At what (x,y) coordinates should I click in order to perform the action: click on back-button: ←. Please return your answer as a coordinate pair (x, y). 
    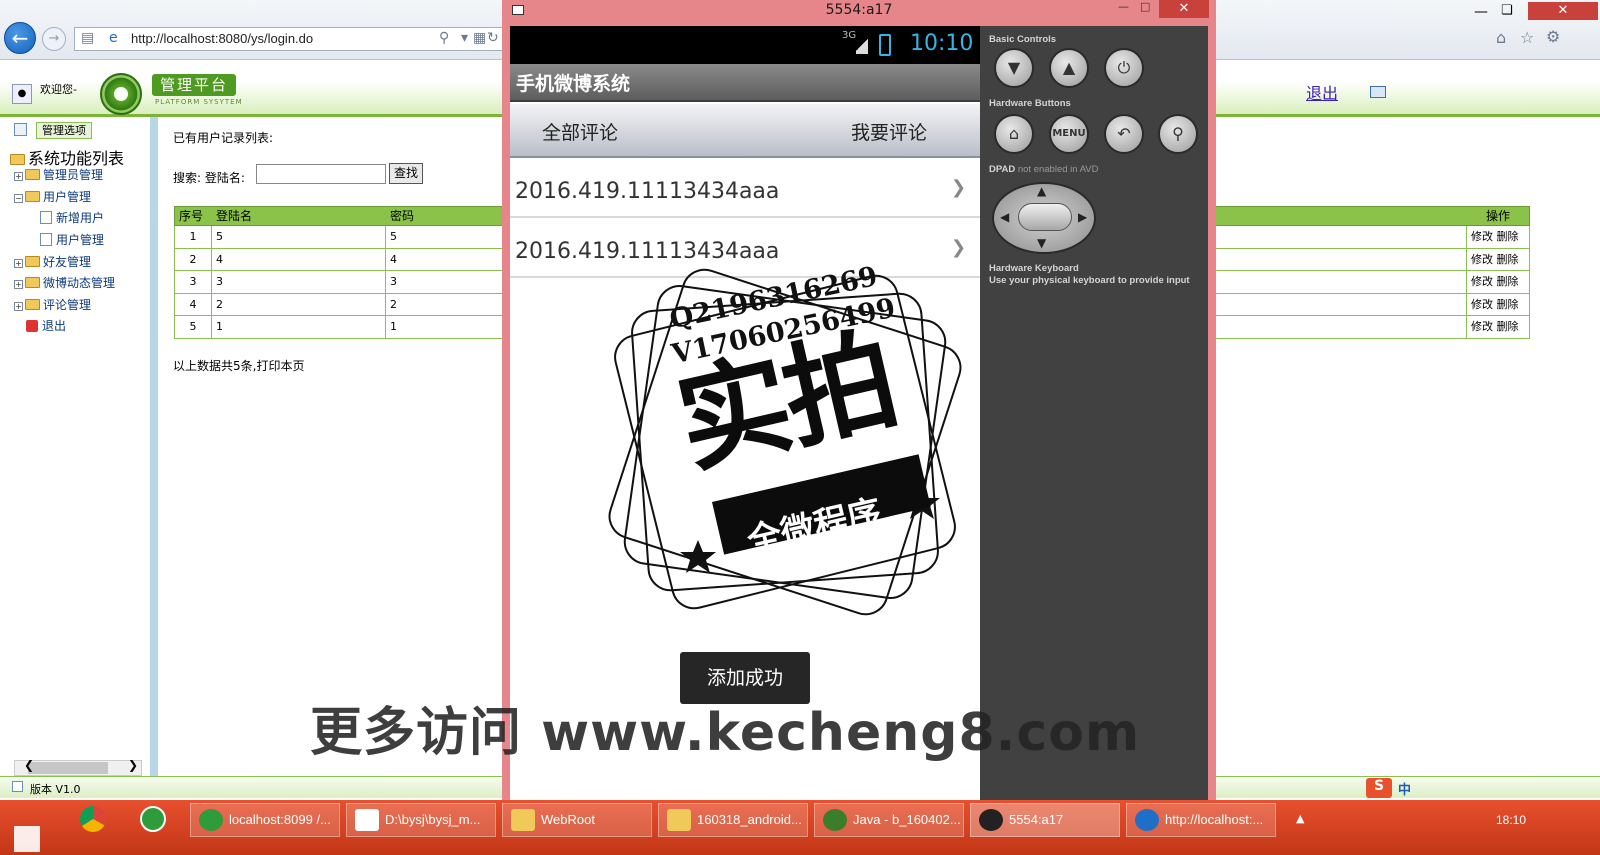
    Looking at the image, I should click on (20, 38).